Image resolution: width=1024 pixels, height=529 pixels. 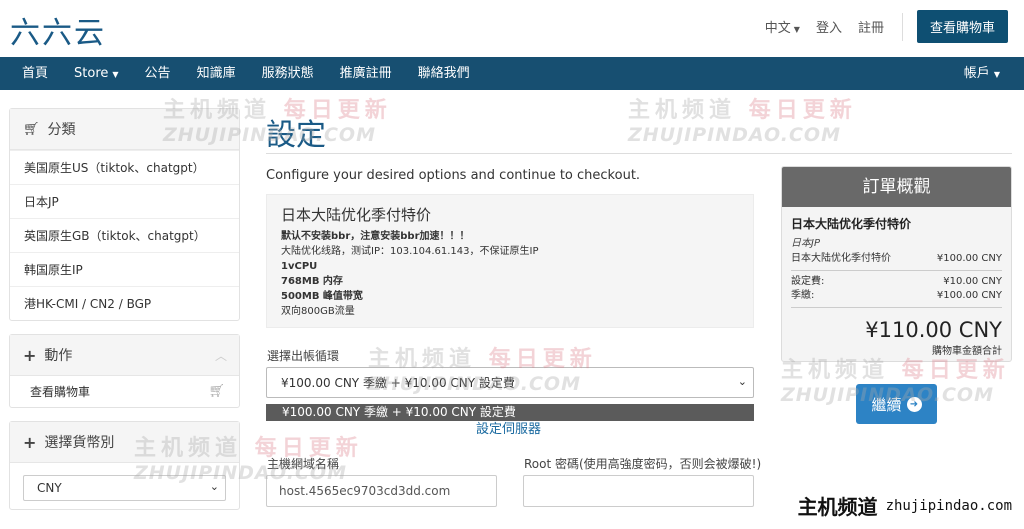 I want to click on main-nav: 首頁 Store ▼ 公告 知識庫 服務狀態 推廣註冊 聯絡我們 帳戶 ▼, so click(x=512, y=73).